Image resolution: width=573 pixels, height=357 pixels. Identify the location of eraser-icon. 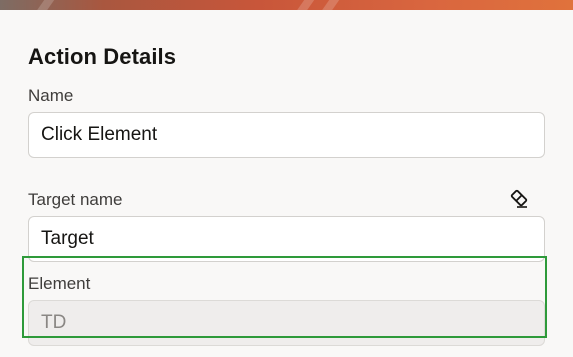
(519, 198).